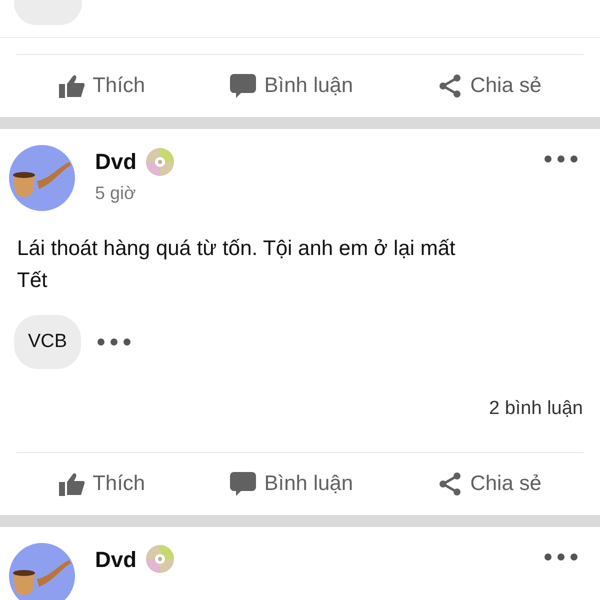 The height and width of the screenshot is (600, 600). I want to click on post-text: Lái thoát hàng quá từ tốn. Tội anh em ở lại mất Tết, so click(236, 265).